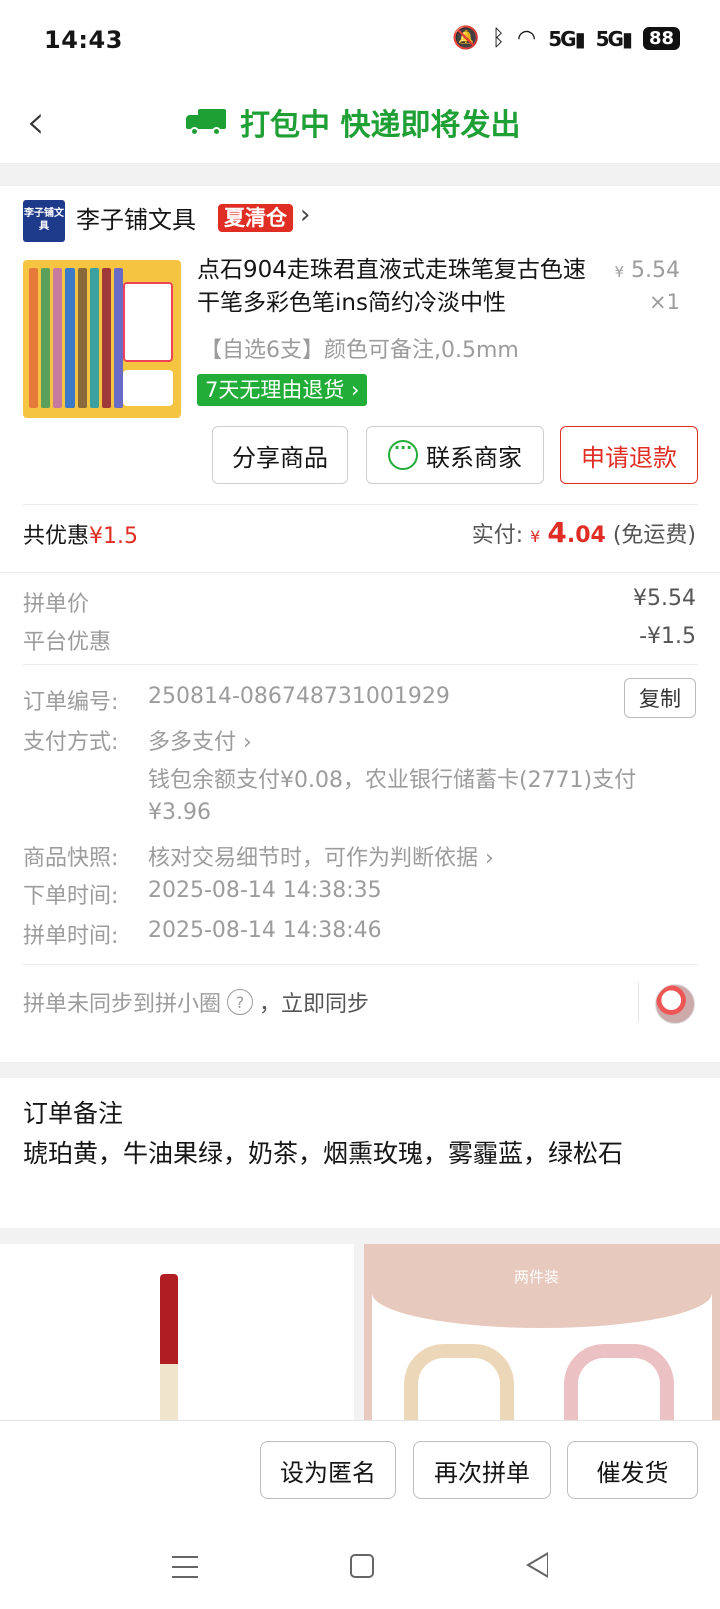 This screenshot has height=1609, width=720. Describe the element at coordinates (200, 740) in the screenshot. I see `payment-method: 多多支付 ›` at that location.